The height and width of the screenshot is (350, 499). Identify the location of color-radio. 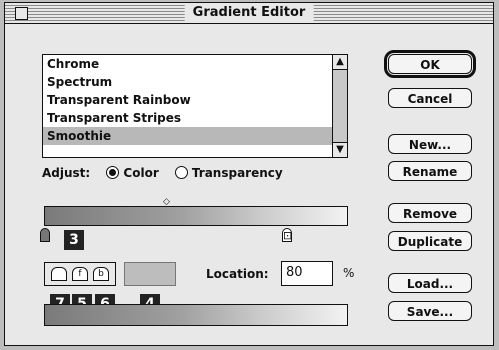
(113, 172).